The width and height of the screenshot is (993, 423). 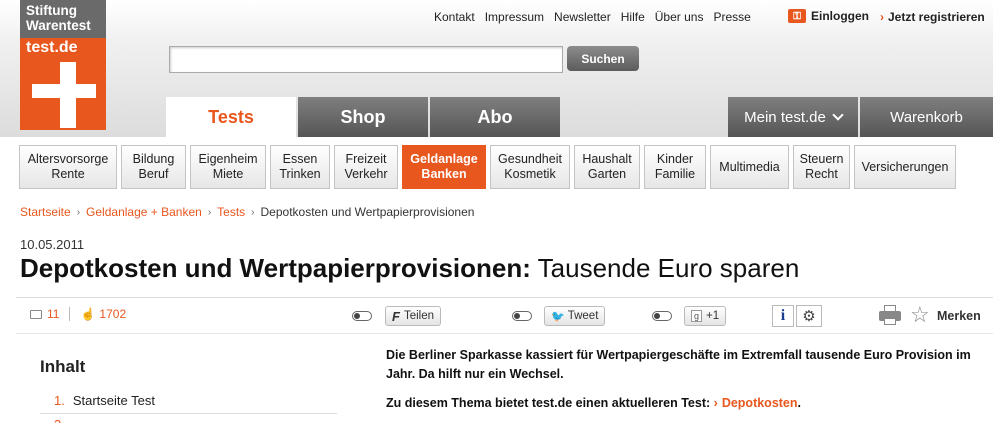 I want to click on link-newsletter: Newsletter, so click(x=582, y=17).